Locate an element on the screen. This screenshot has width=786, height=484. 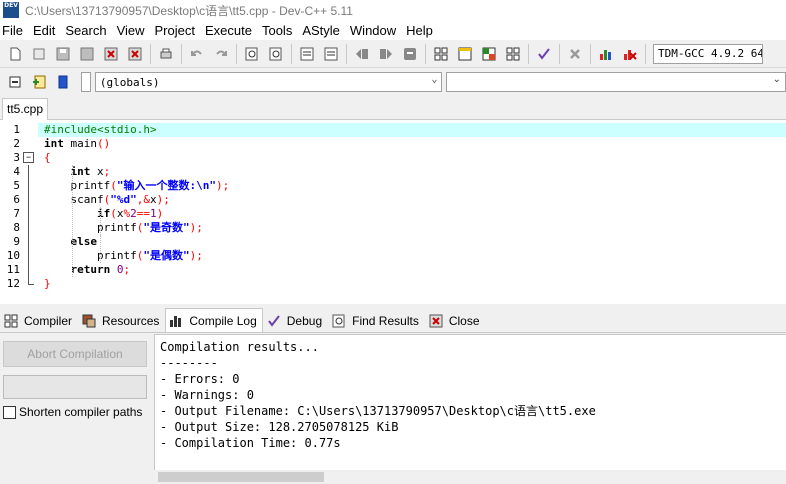
scope-select: (globals) ⌄ is located at coordinates (268, 82).